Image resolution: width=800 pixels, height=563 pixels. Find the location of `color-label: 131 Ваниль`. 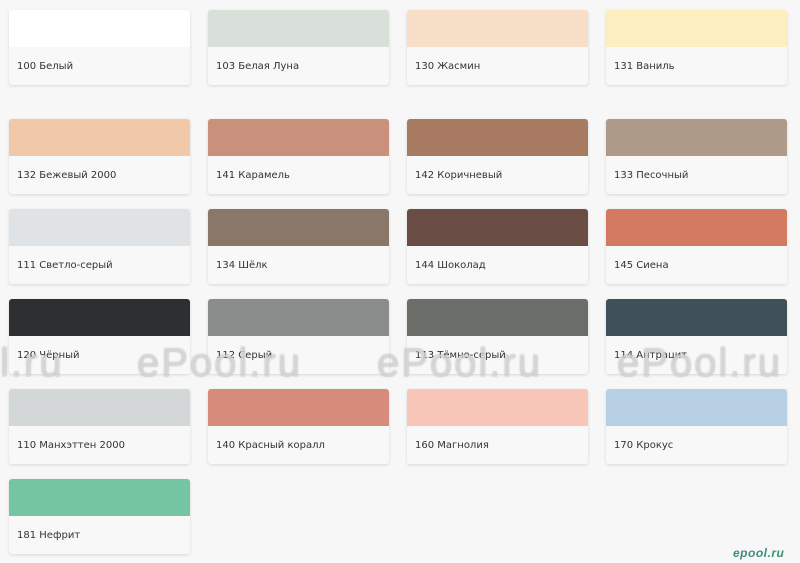

color-label: 131 Ваниль is located at coordinates (644, 66).